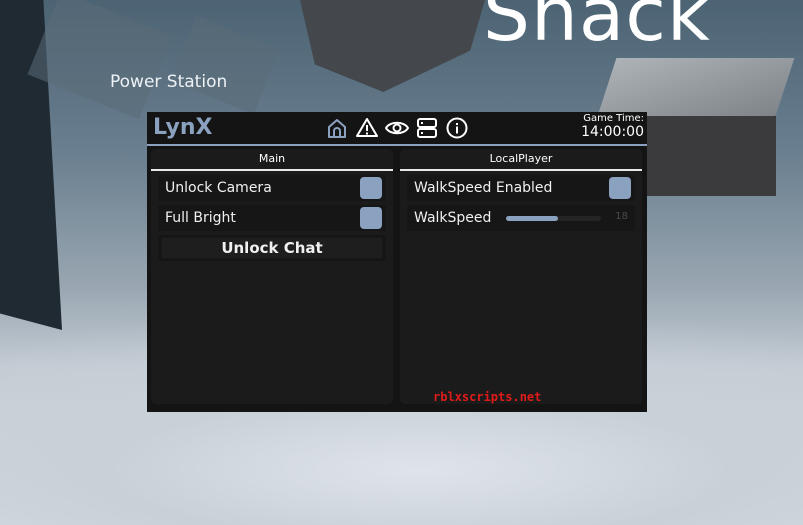 This screenshot has width=803, height=525. I want to click on walkspeed-label: WalkSpeed, so click(453, 218).